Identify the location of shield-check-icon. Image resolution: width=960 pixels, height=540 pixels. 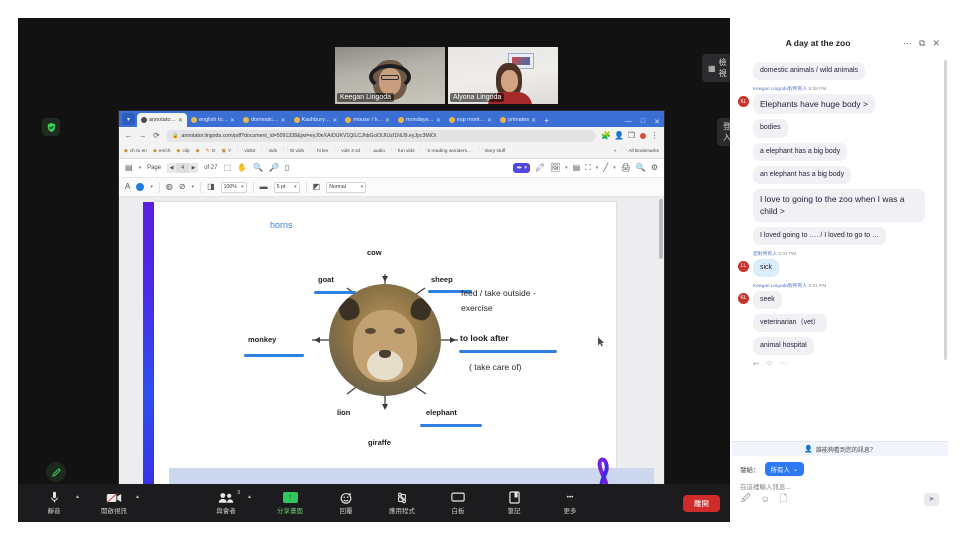
(51, 127).